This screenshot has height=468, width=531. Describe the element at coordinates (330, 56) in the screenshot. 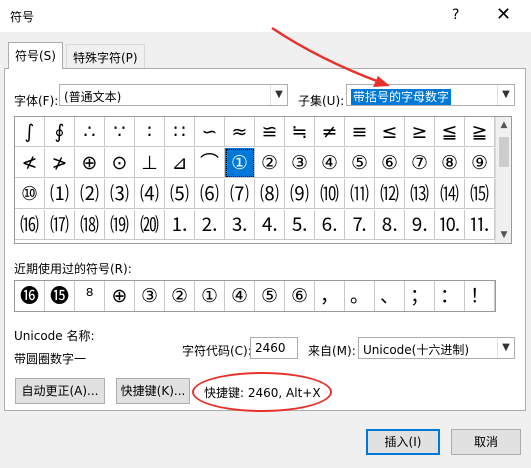

I see `annotation-arrow` at that location.